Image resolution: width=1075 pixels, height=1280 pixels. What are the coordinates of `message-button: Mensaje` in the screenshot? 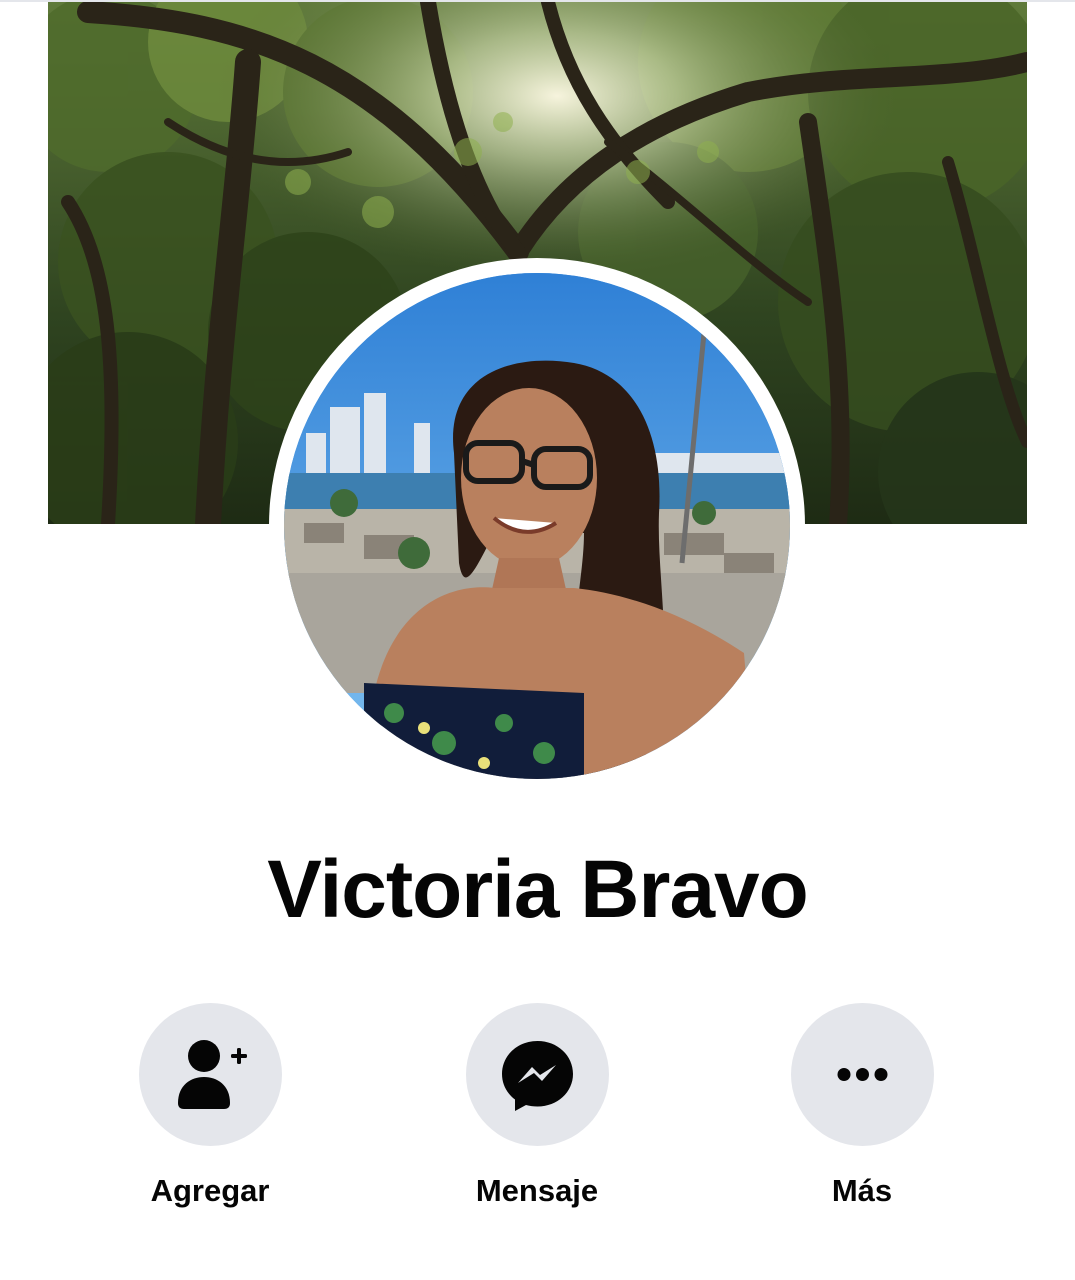 It's located at (537, 1113).